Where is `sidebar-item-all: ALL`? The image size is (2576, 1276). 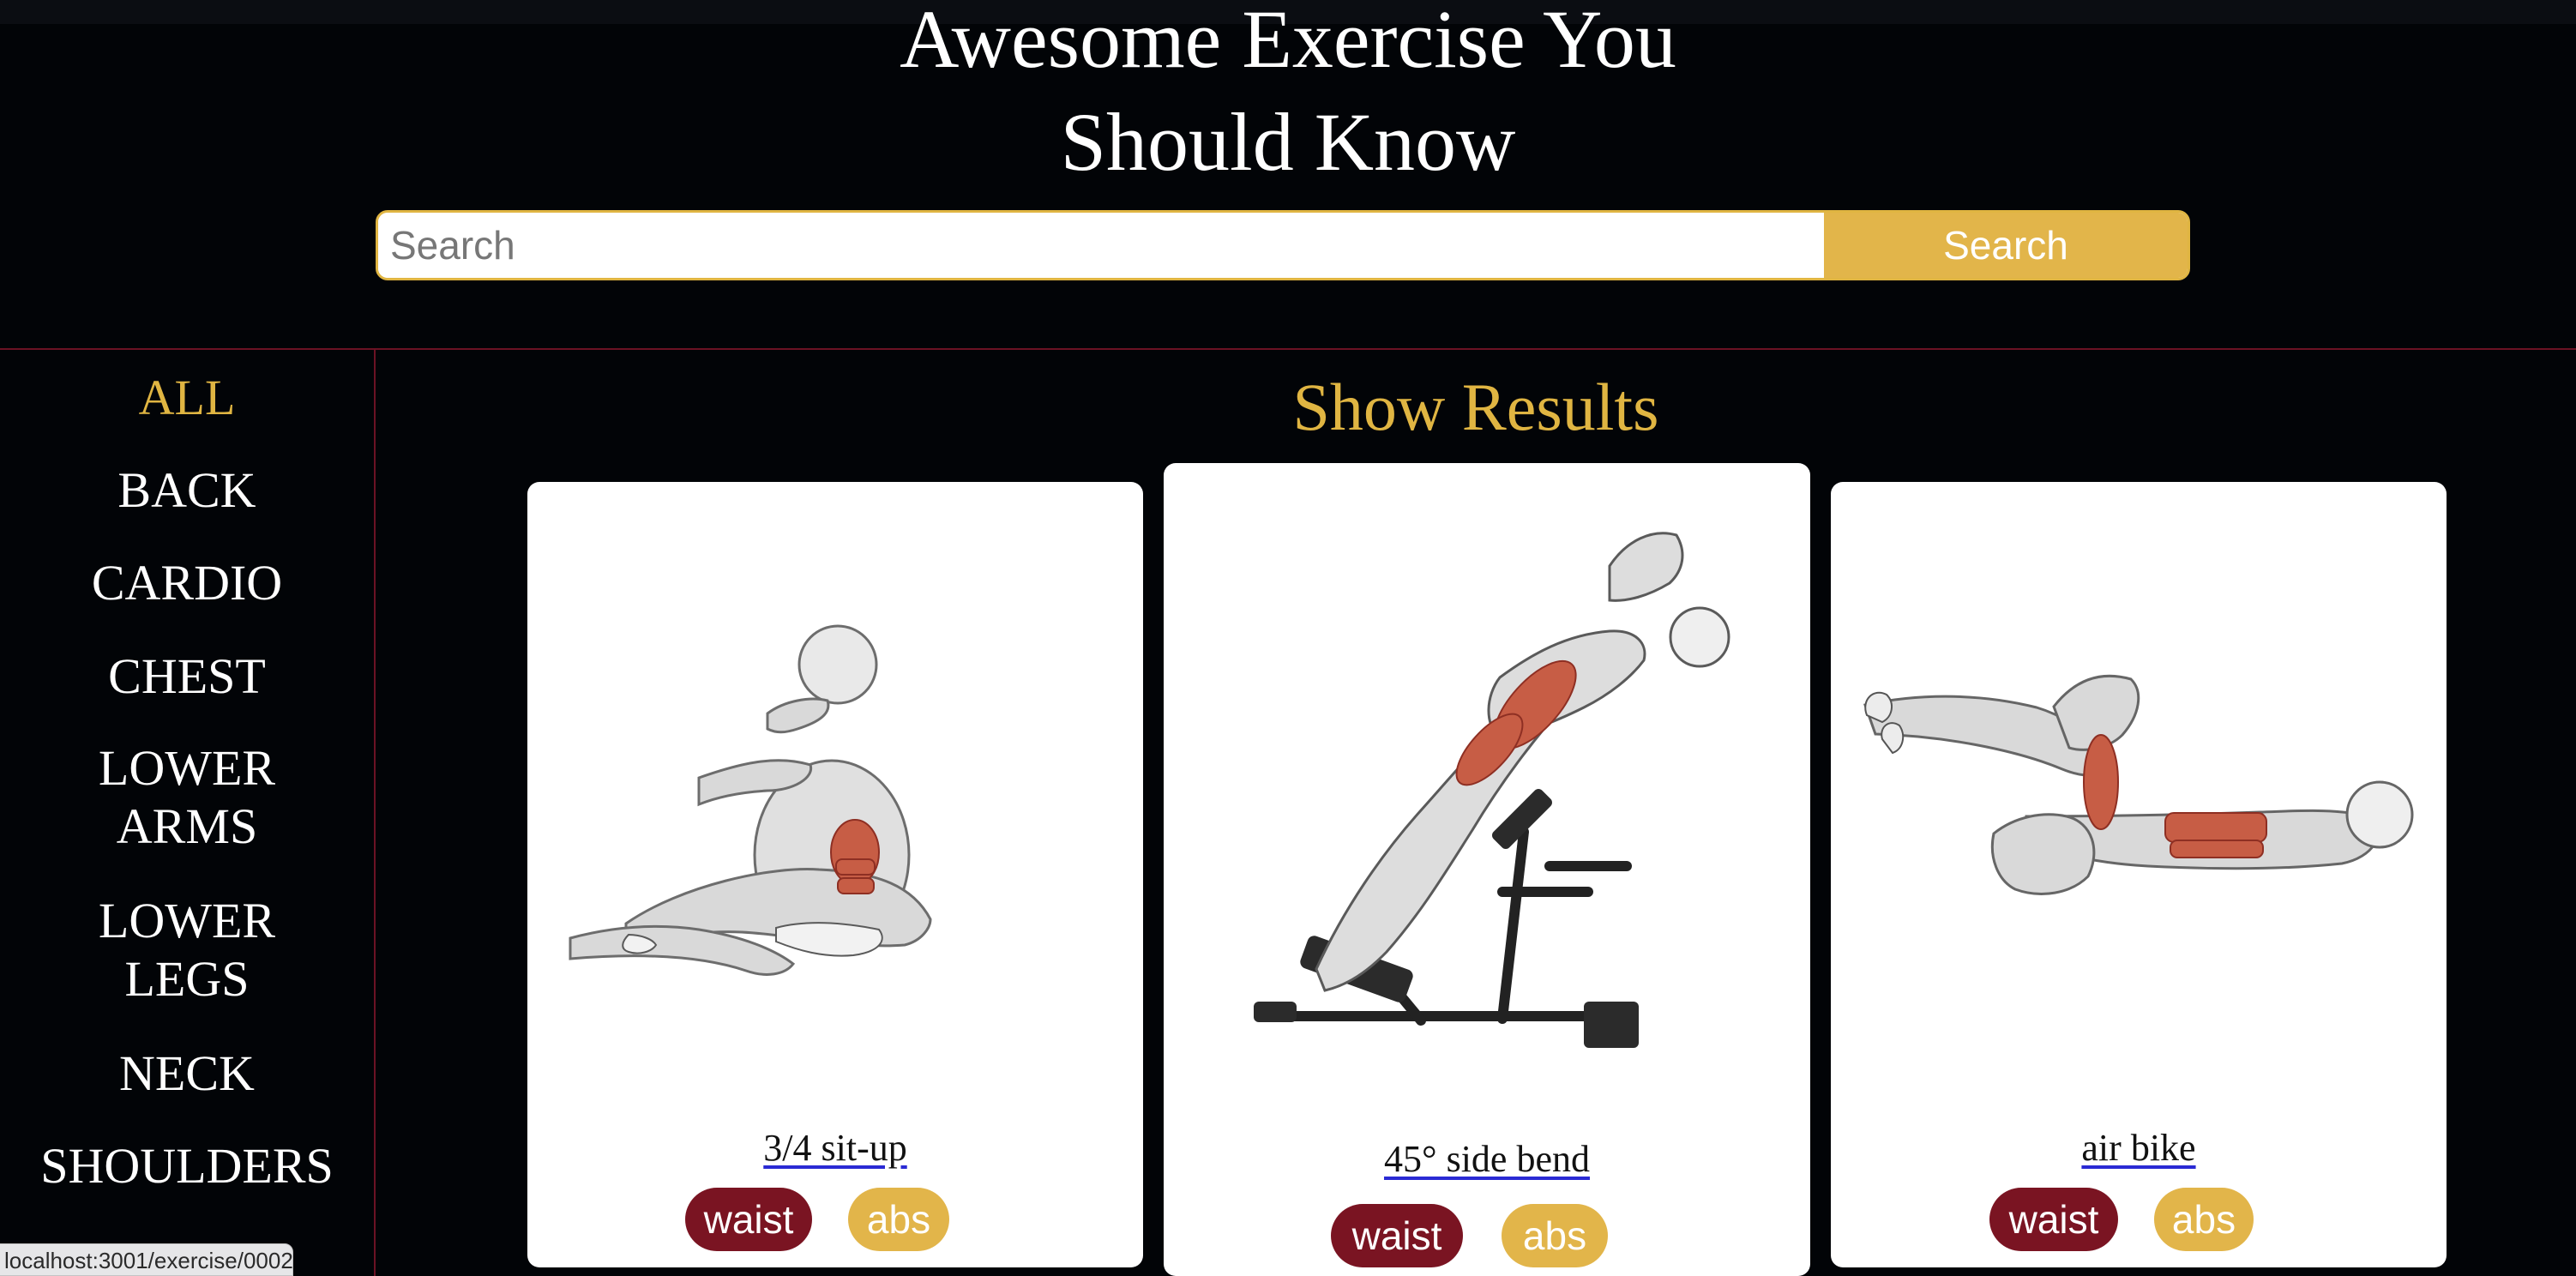
sidebar-item-all: ALL is located at coordinates (187, 398).